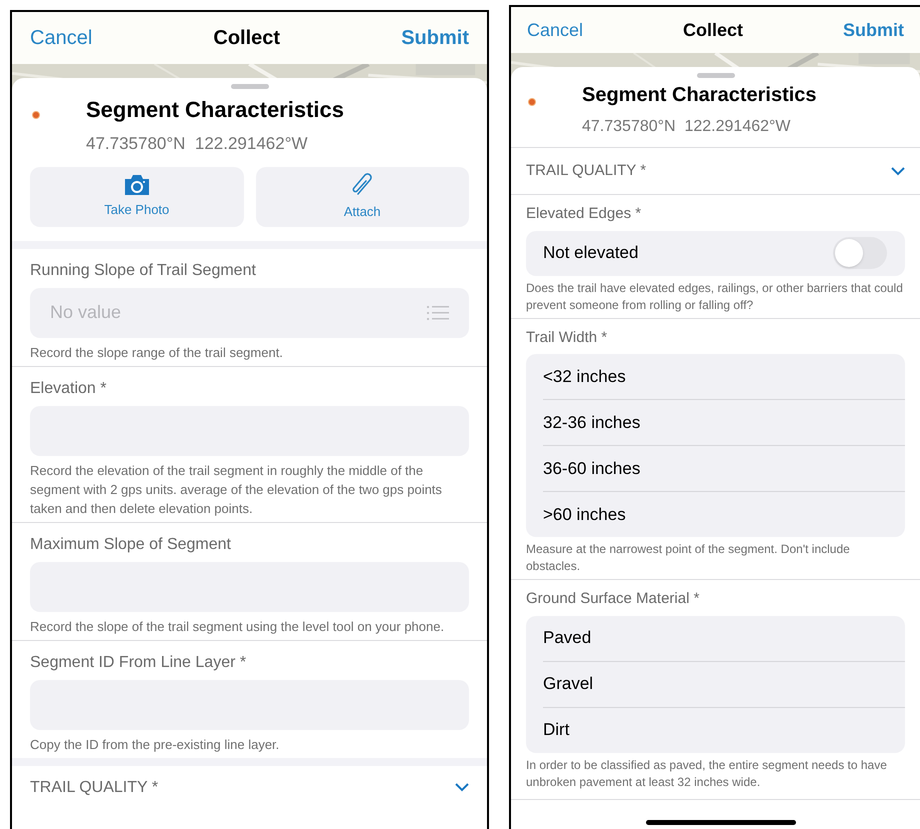 The image size is (920, 829). I want to click on attach-button: Attach, so click(362, 196).